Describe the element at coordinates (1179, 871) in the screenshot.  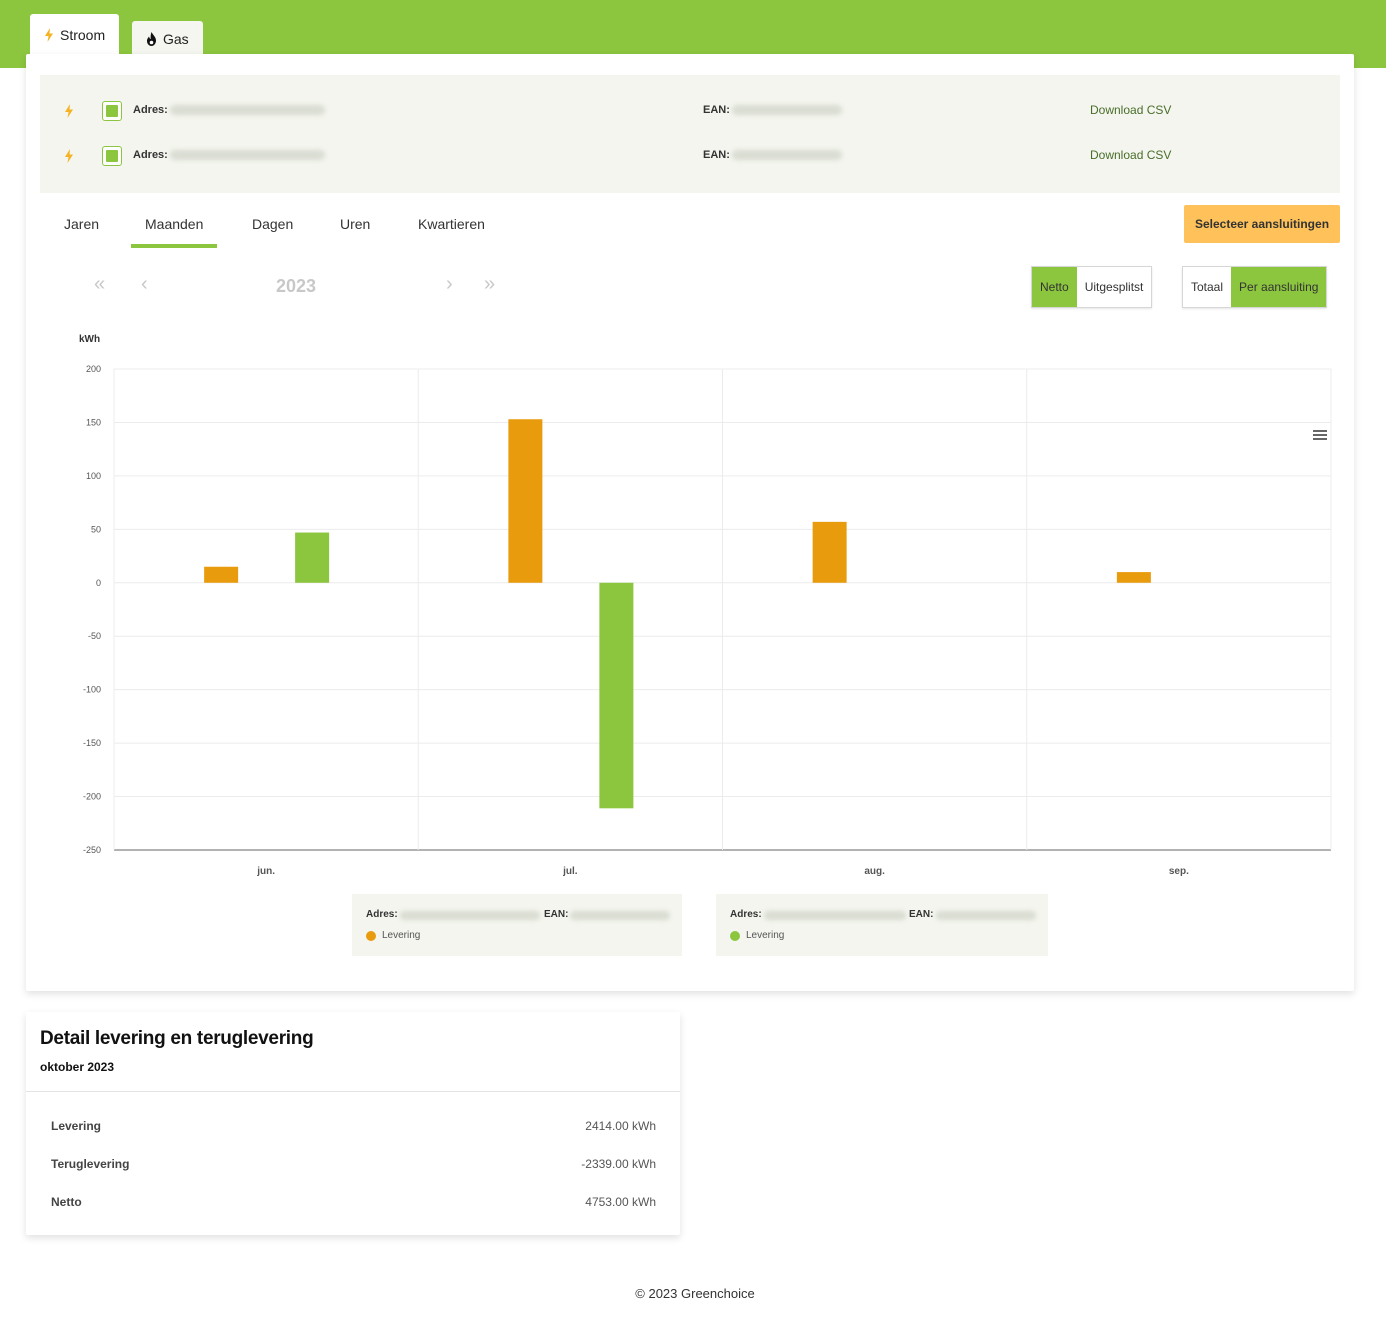
I see `x-tick-label: sep.` at that location.